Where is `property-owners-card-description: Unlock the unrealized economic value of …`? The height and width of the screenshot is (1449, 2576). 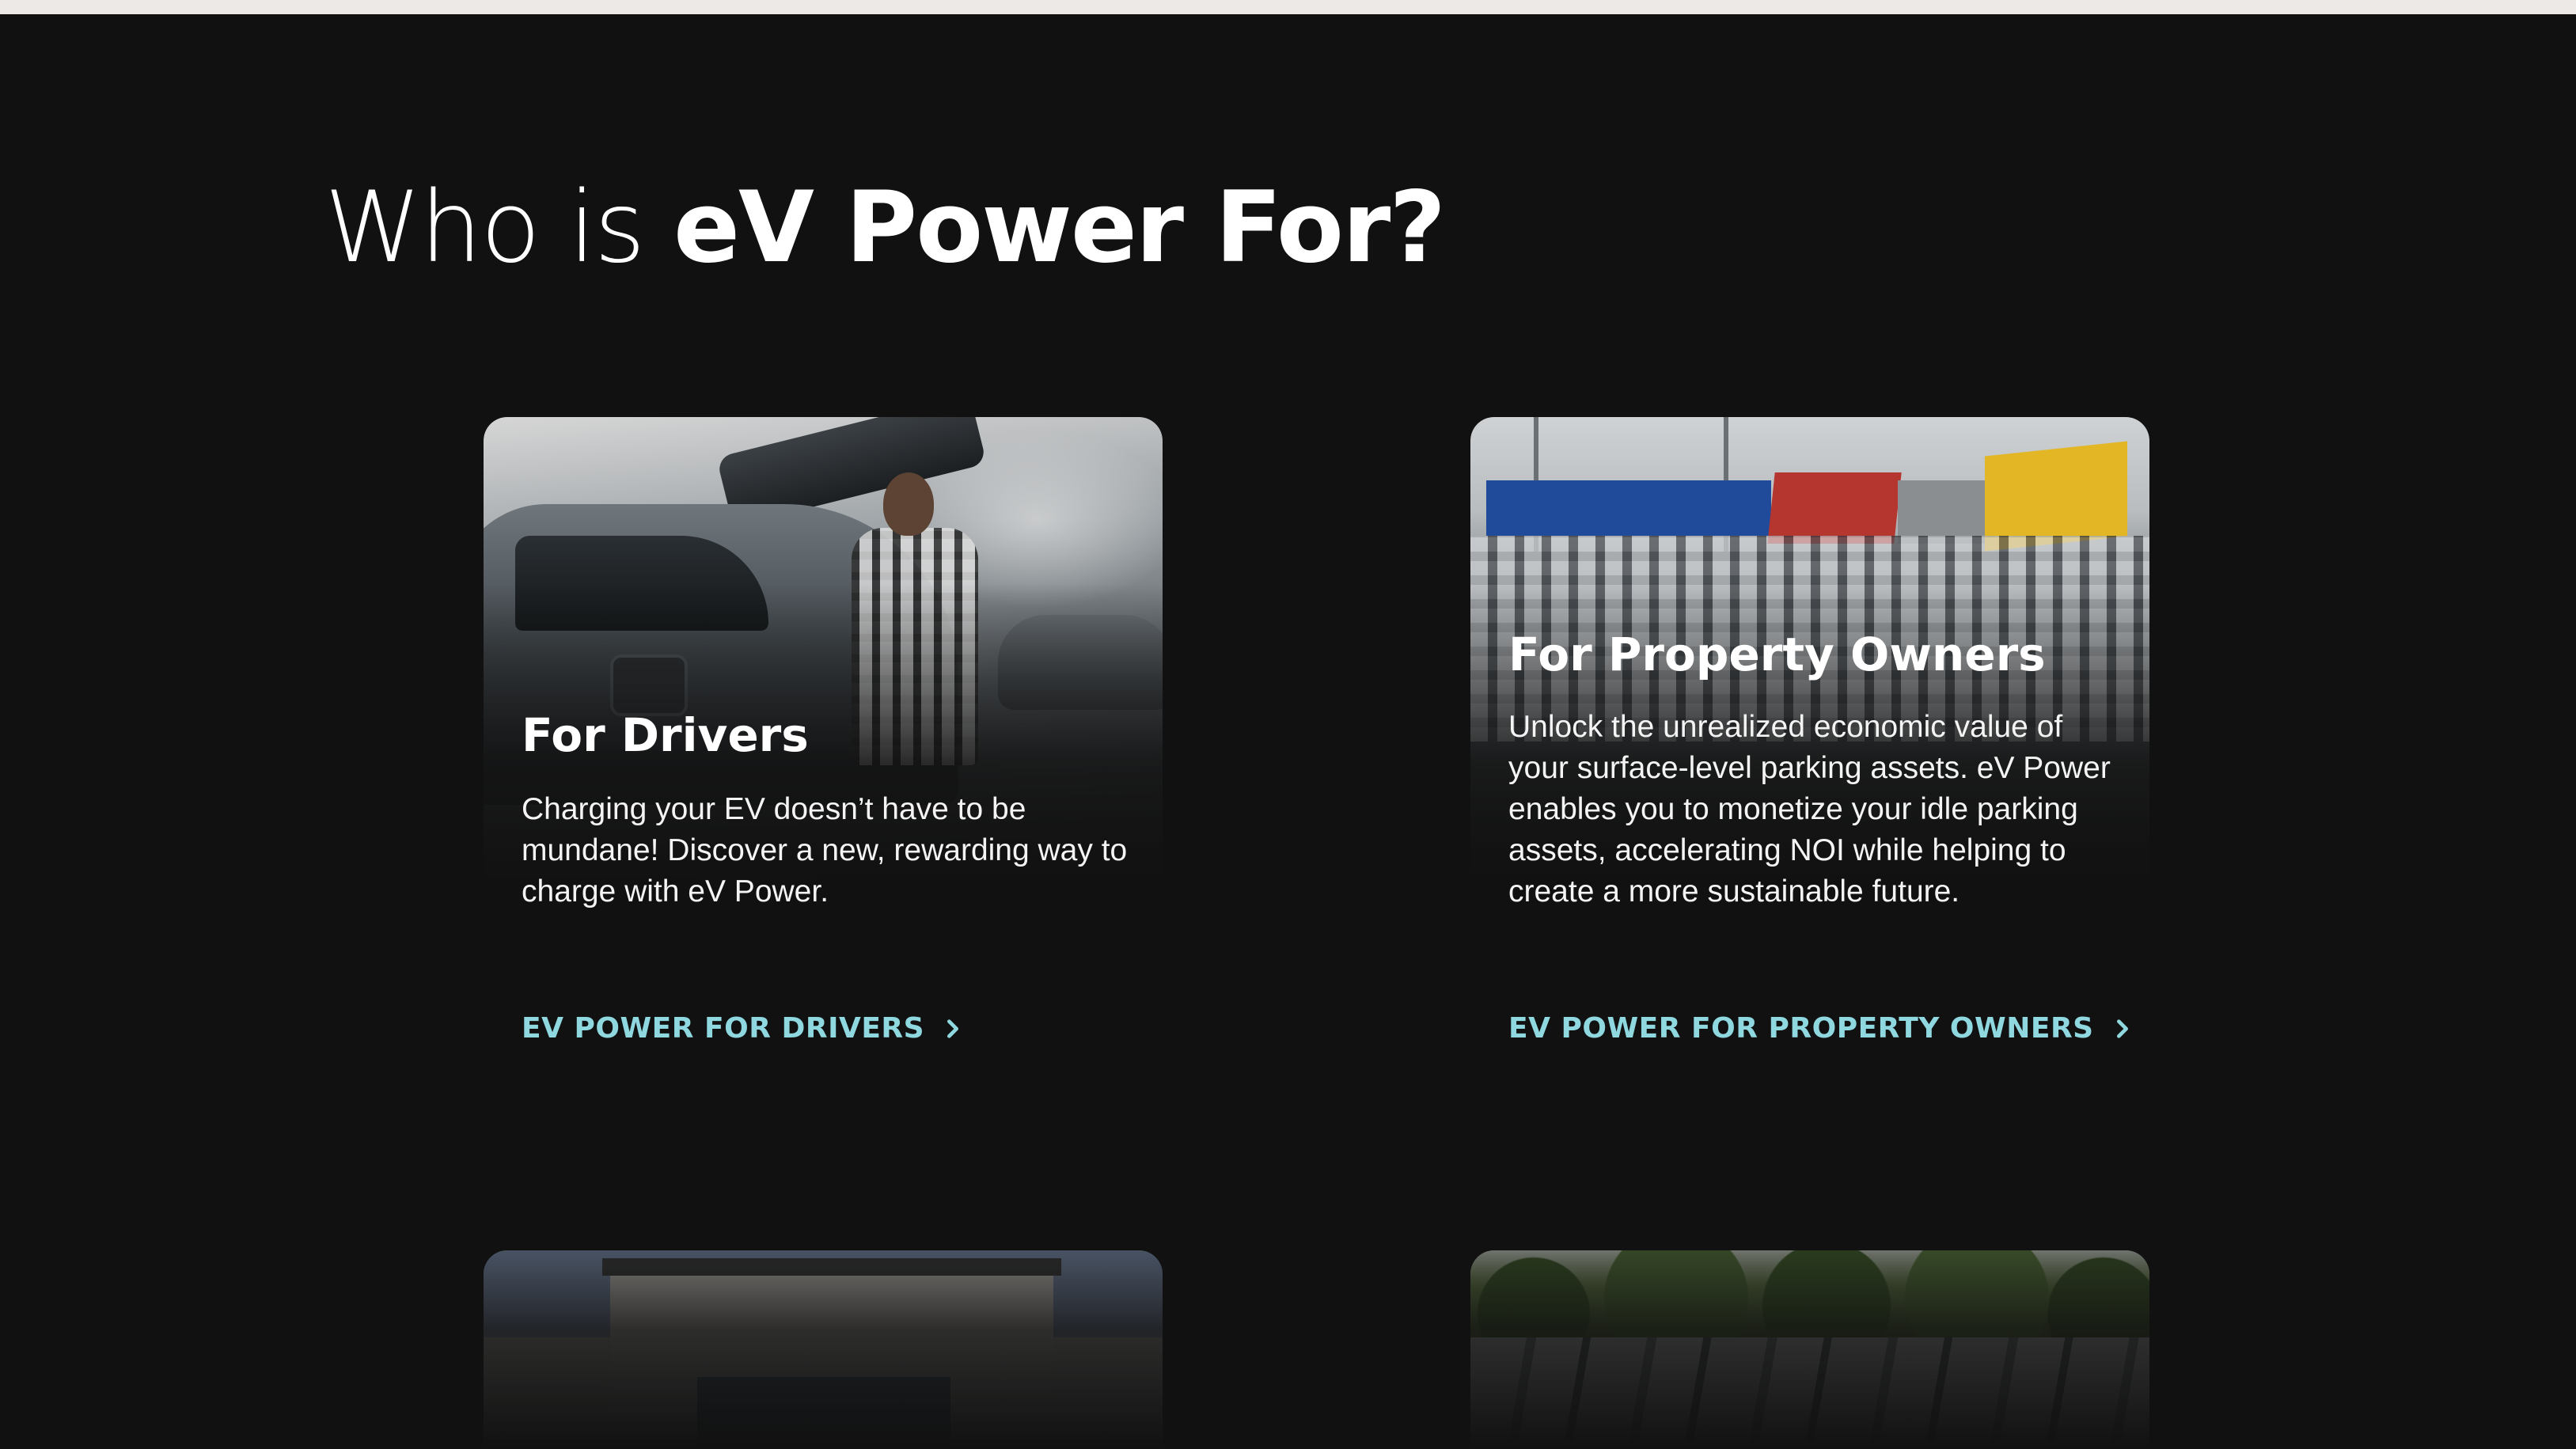
property-owners-card-description: Unlock the unrealized economic value of … is located at coordinates (1809, 809).